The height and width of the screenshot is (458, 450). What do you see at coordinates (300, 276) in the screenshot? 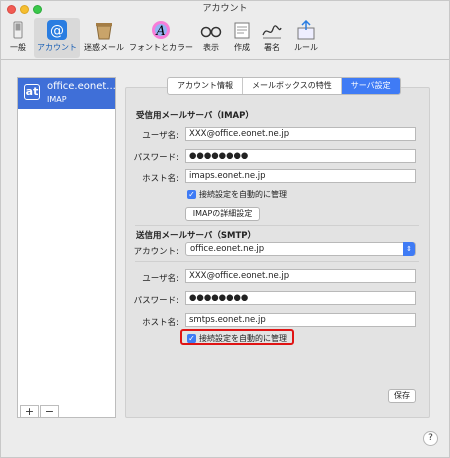
I see `outgoing-username-field: XXX@office.eonet.ne.jp` at bounding box center [300, 276].